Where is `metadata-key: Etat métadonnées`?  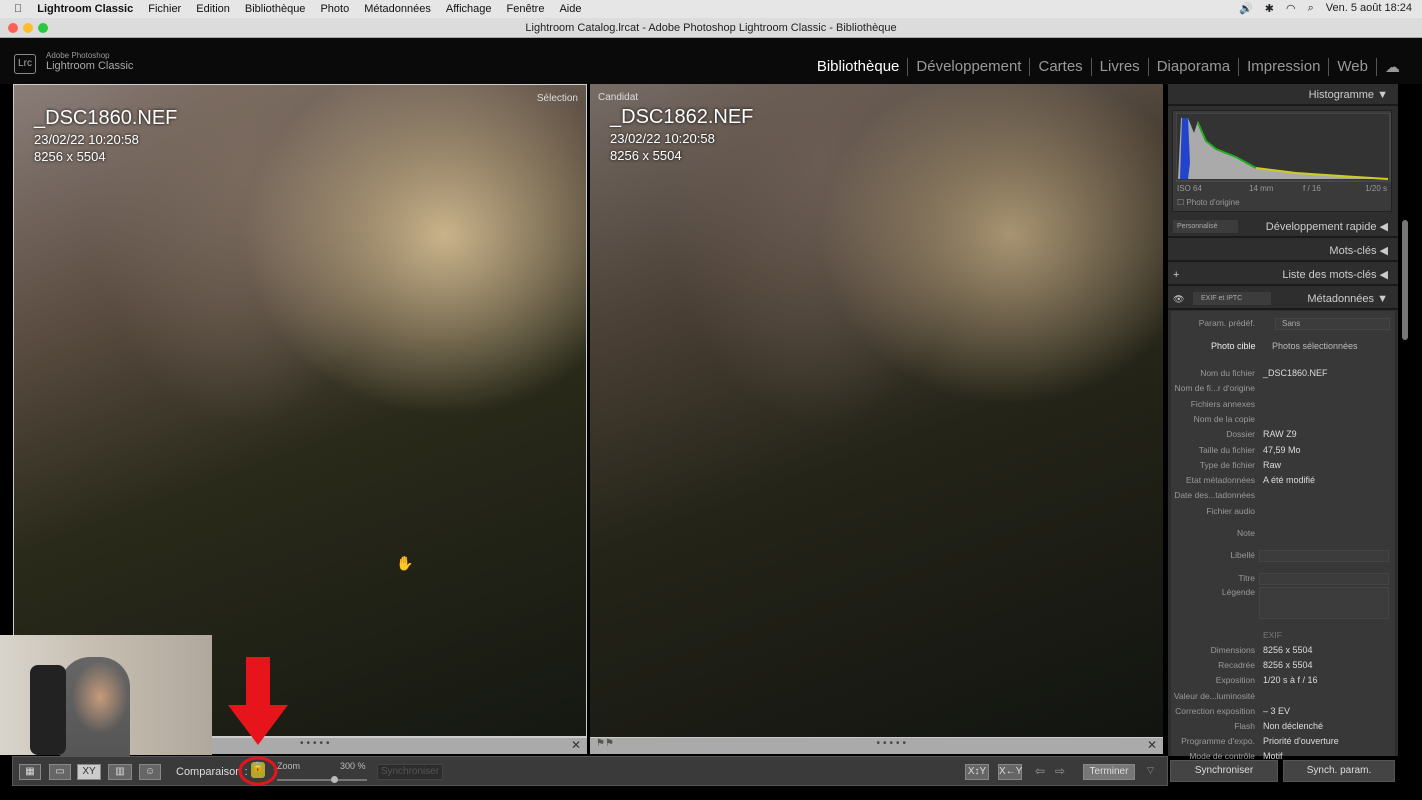
metadata-key: Etat métadonnées is located at coordinates (1220, 480).